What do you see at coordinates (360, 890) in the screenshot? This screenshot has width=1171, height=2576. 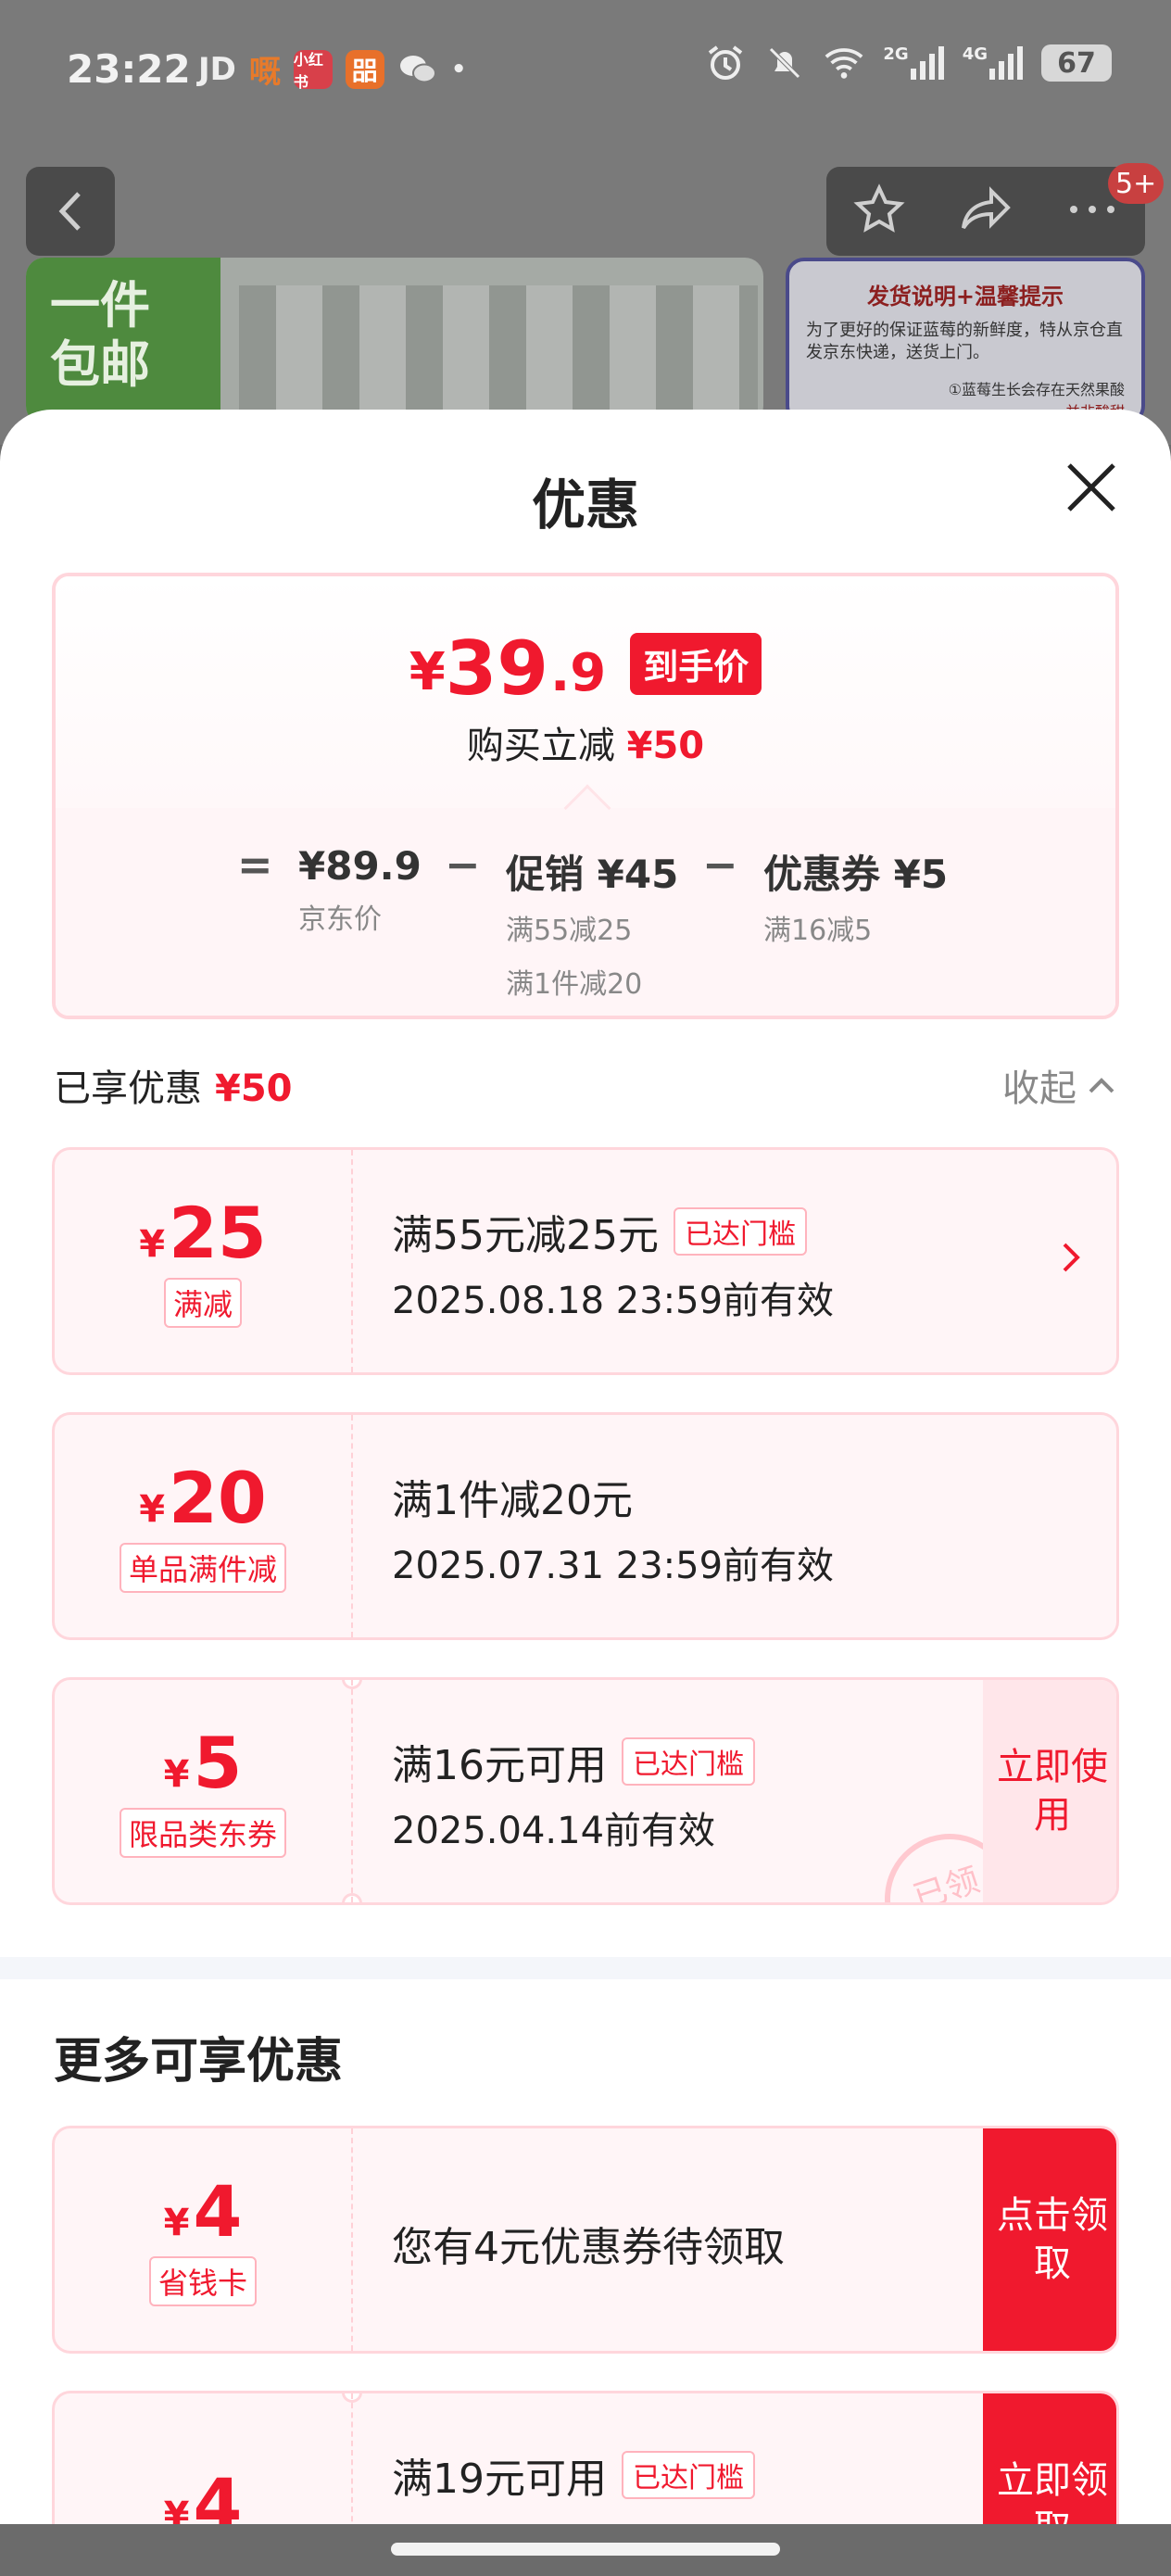 I see `jd-price-item: ¥89.9 京东价` at bounding box center [360, 890].